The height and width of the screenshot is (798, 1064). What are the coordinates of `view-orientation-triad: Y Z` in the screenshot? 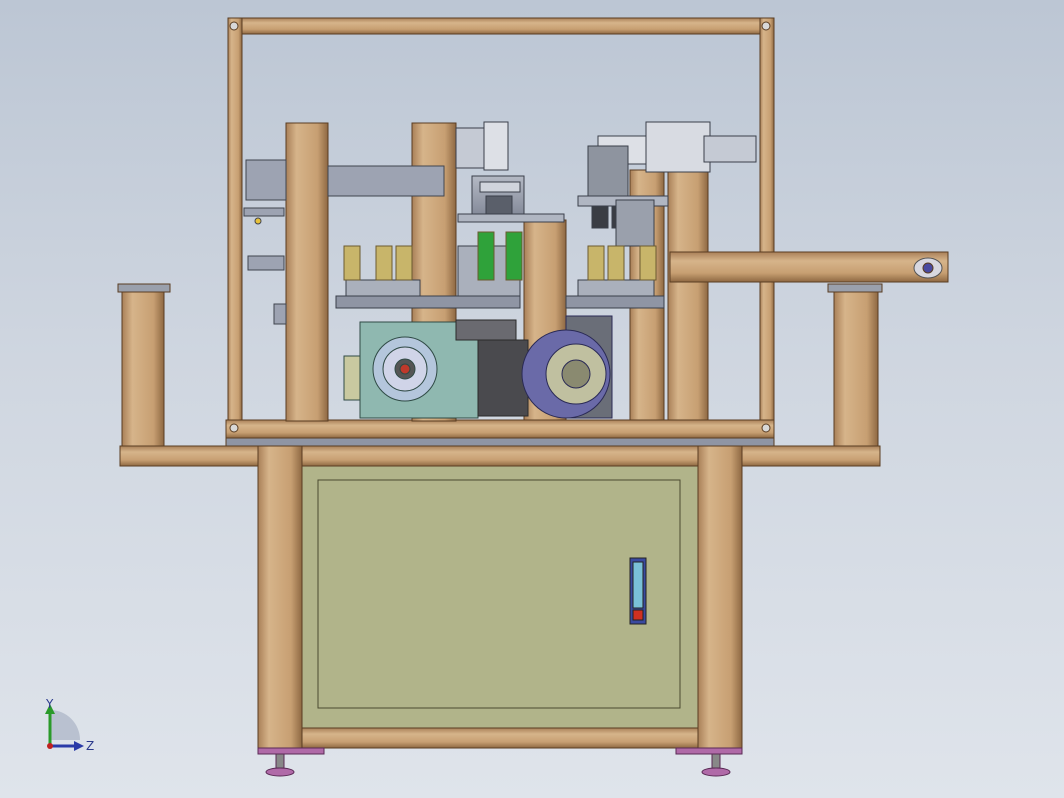 It's located at (69, 725).